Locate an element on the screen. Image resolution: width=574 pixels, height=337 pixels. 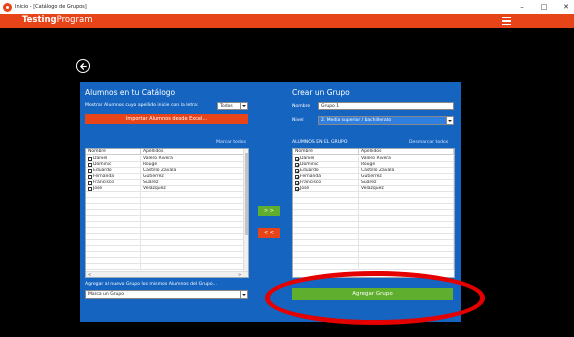
maximize-button: □ is located at coordinates (544, 7).